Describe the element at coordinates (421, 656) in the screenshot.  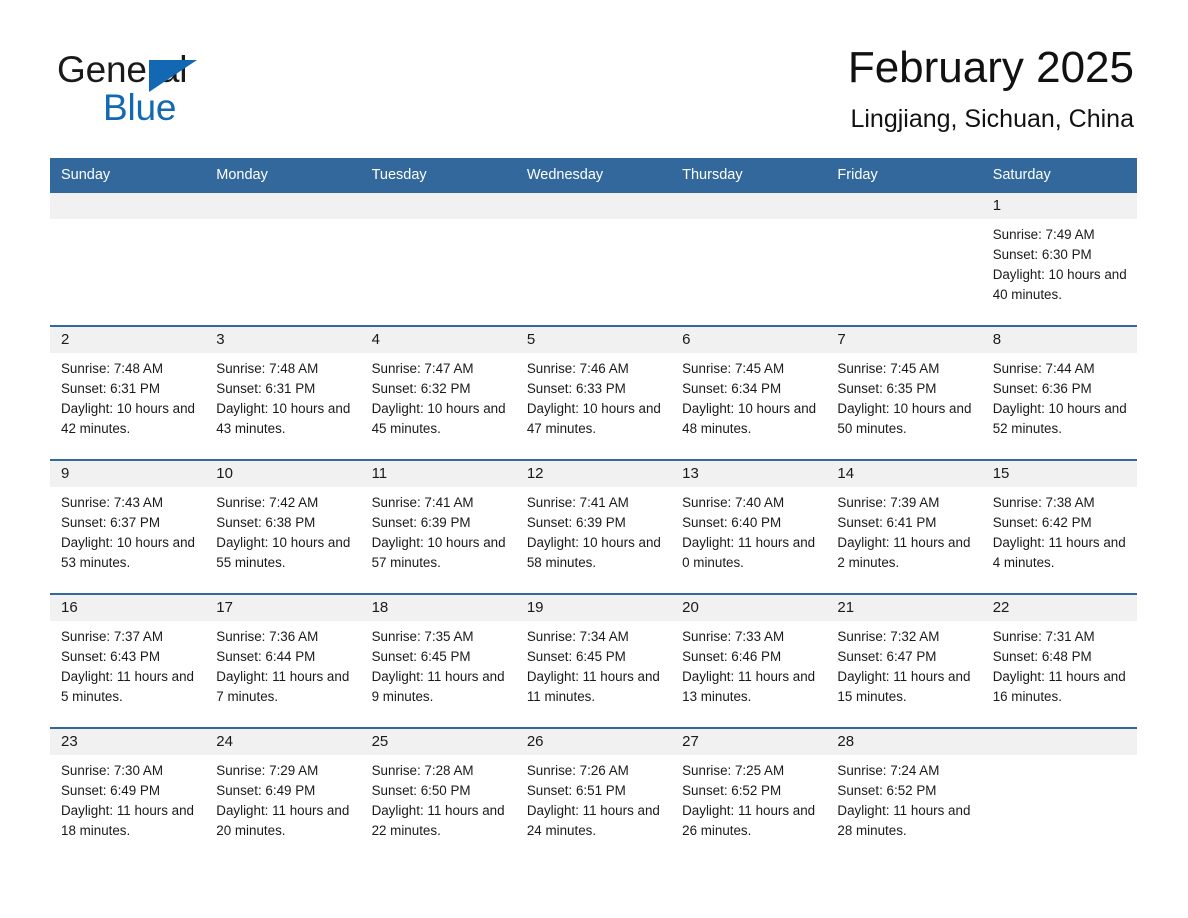
I see `sunset-text: Sunset: 6:45 PM` at that location.